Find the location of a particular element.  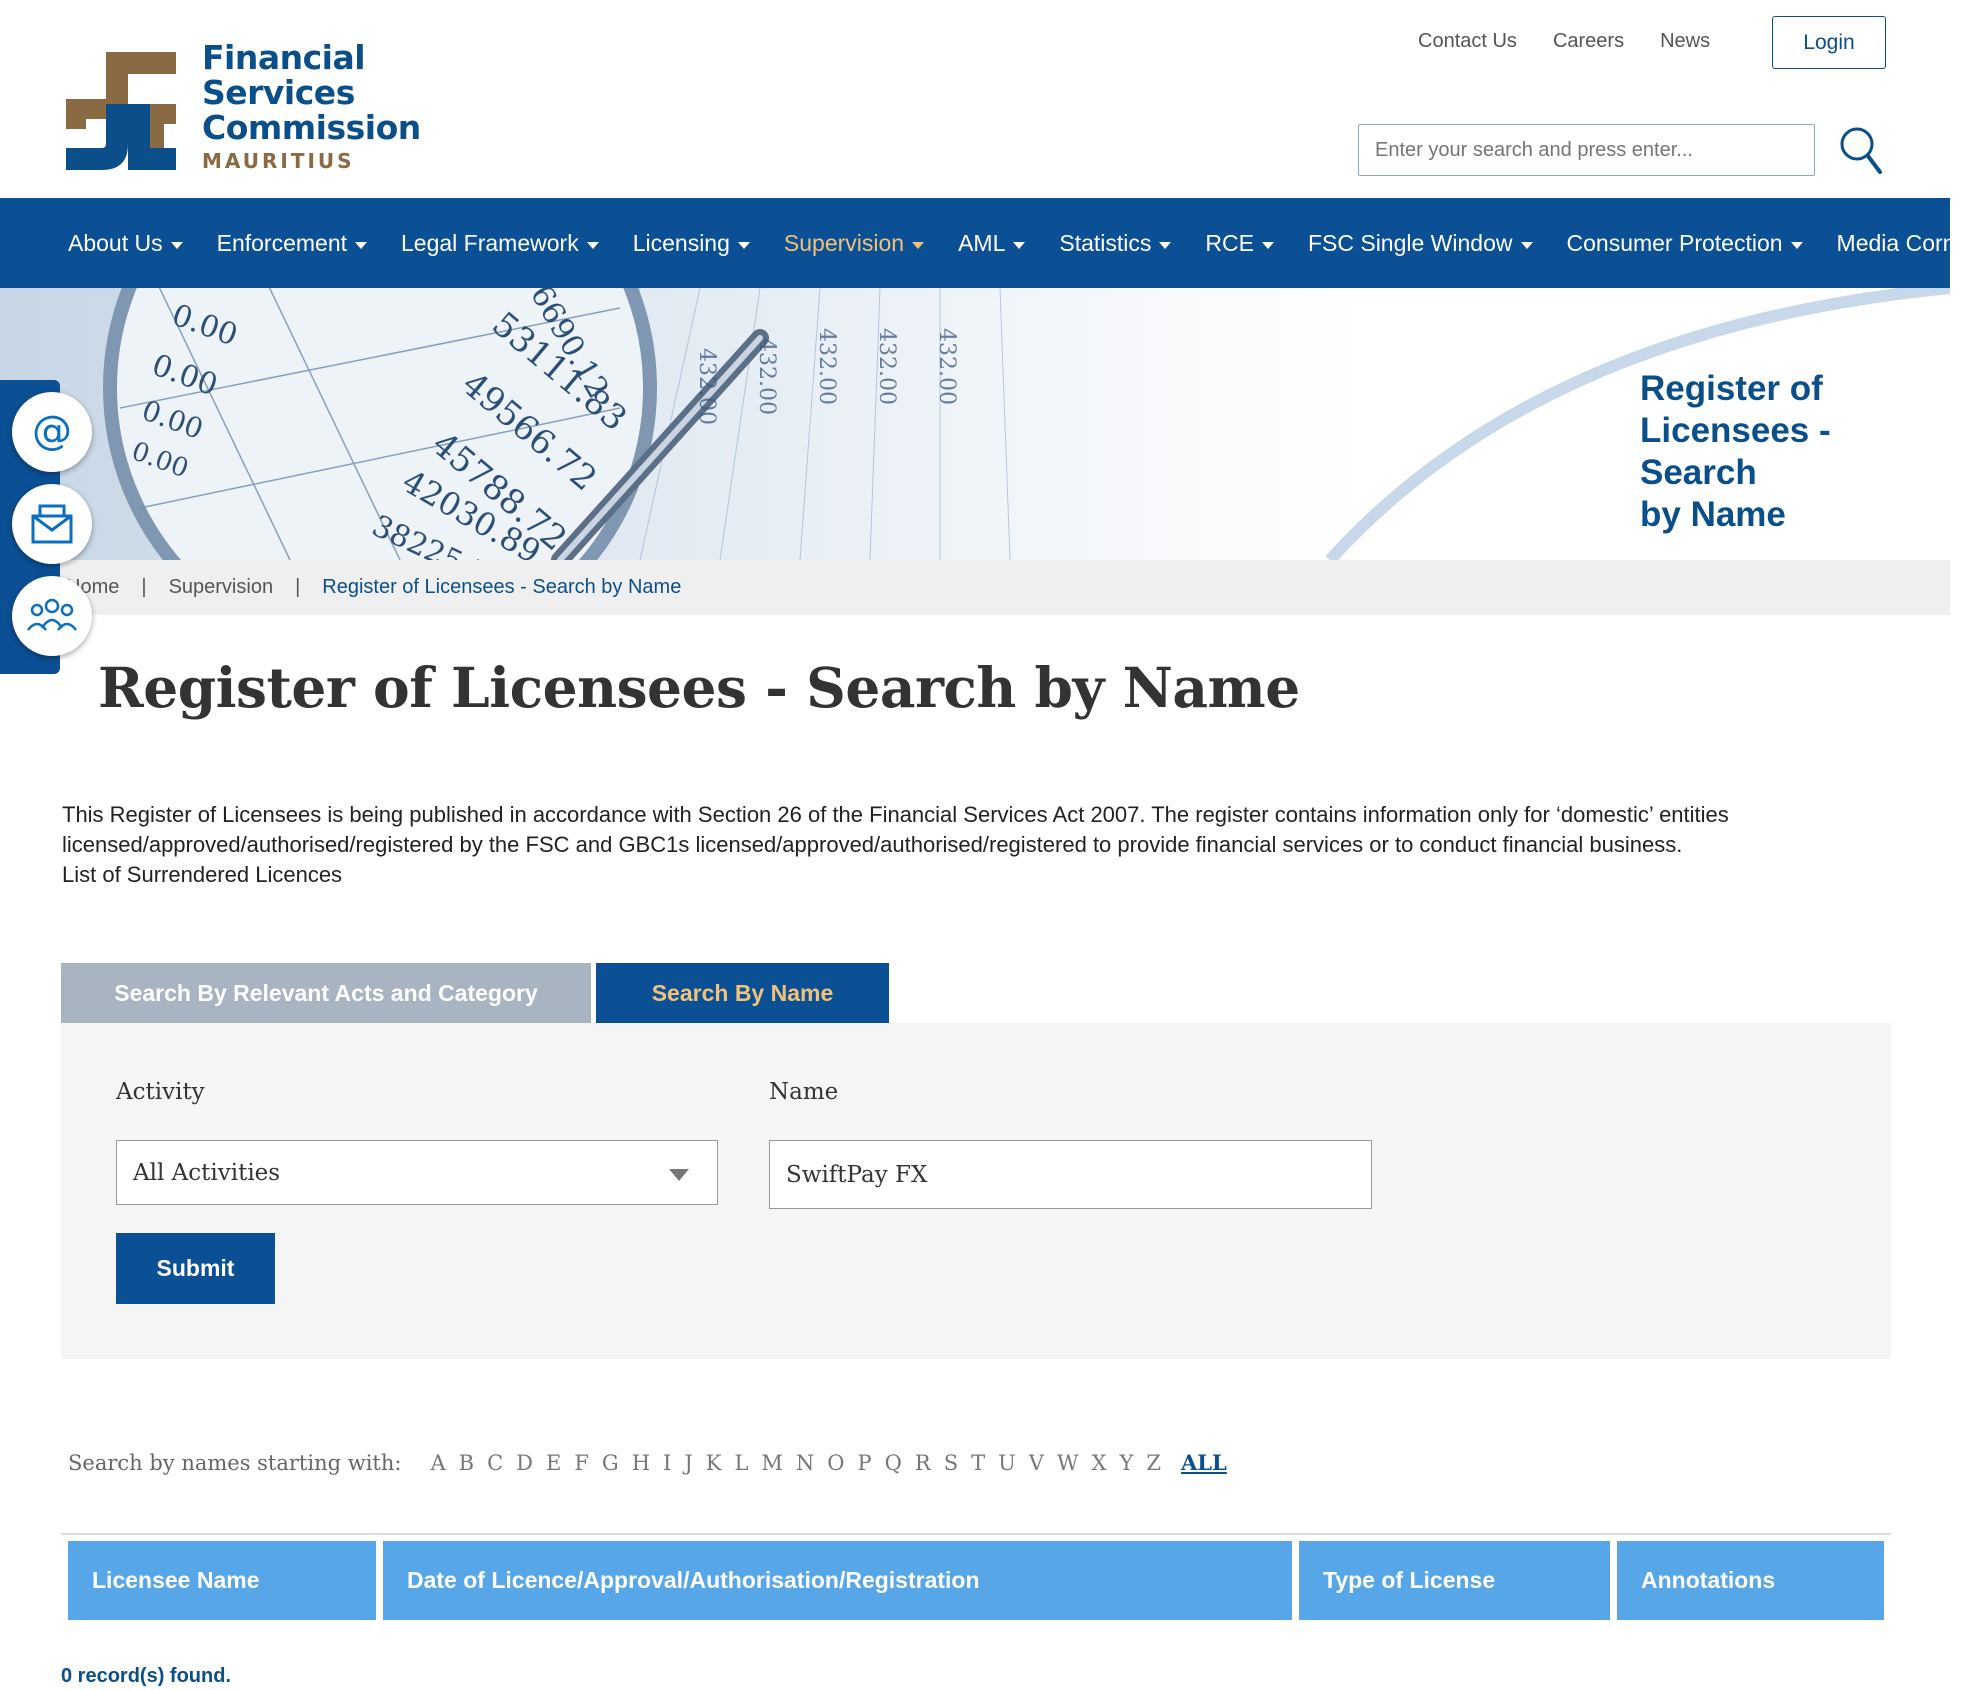

alphabet-letter-n: N is located at coordinates (805, 1463).